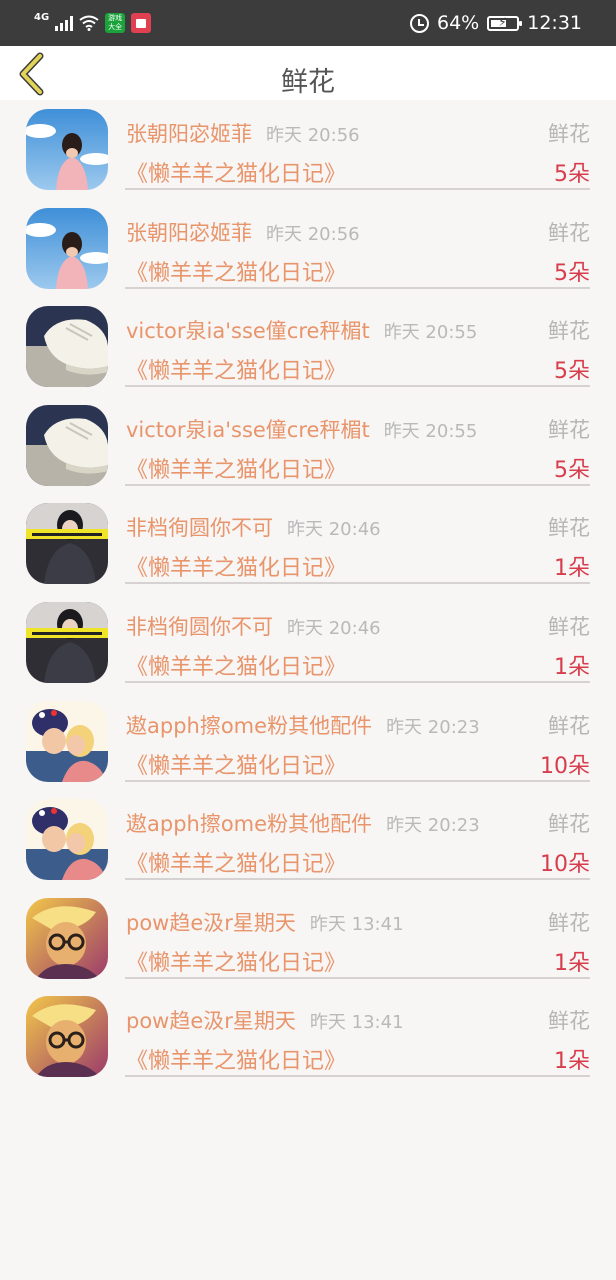 This screenshot has width=616, height=1280. What do you see at coordinates (458, 23) in the screenshot?
I see `battery-percent: 64%` at bounding box center [458, 23].